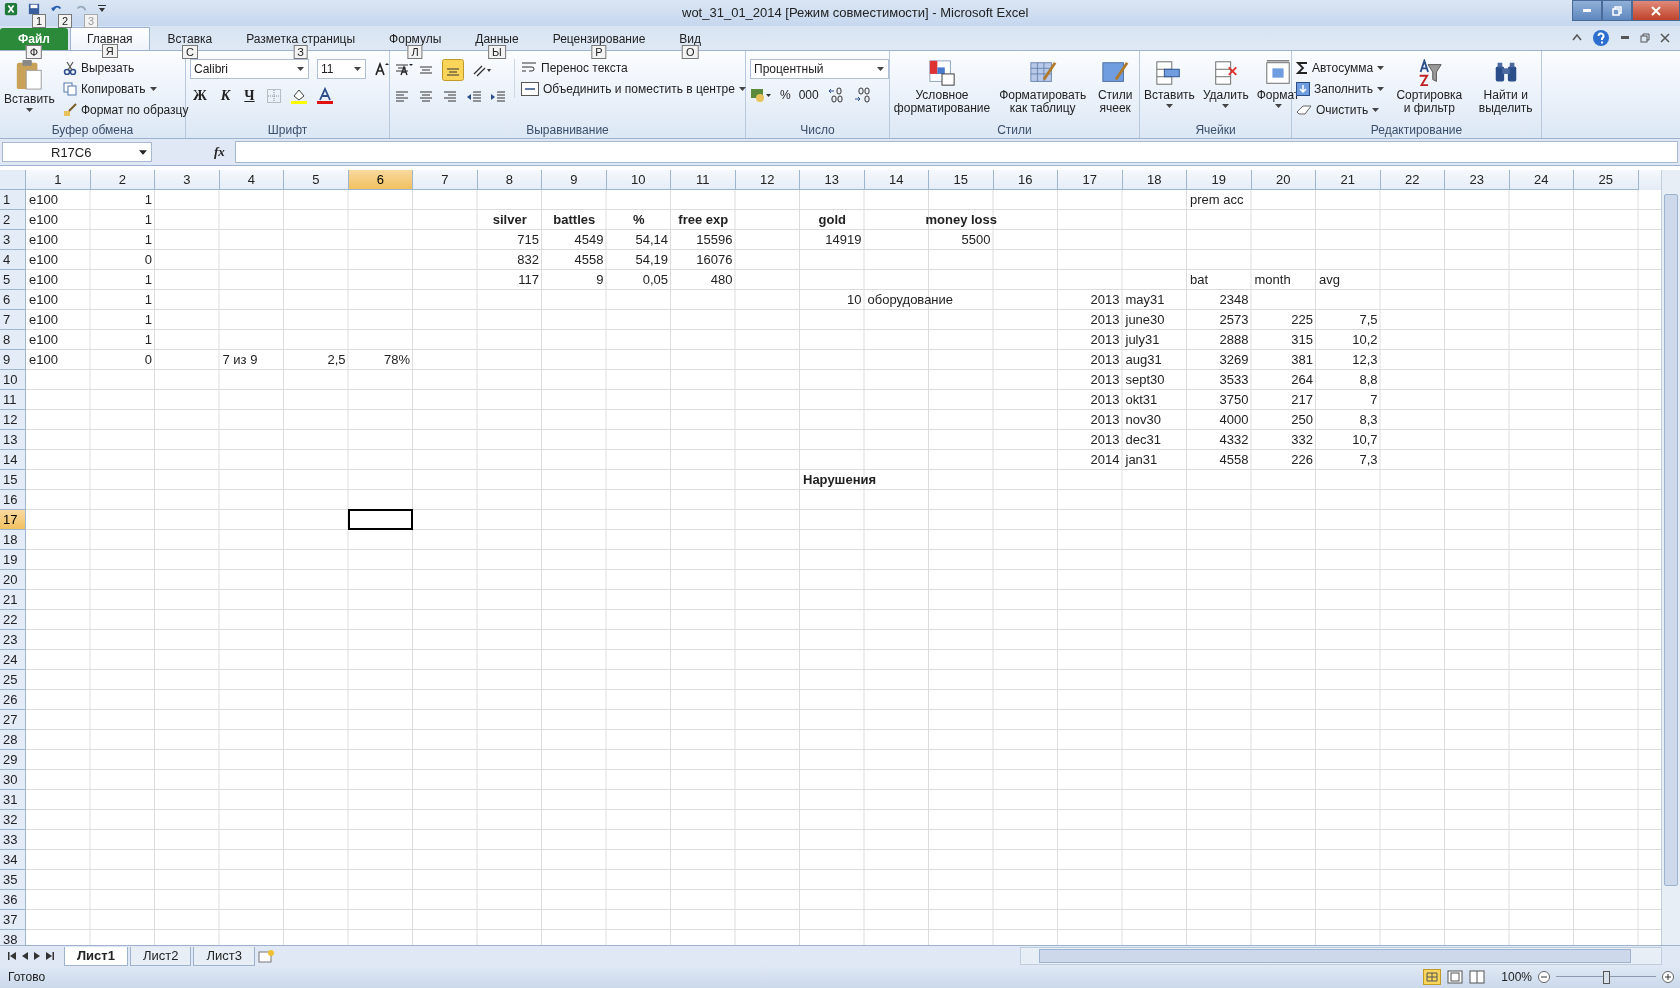 This screenshot has width=1680, height=988. I want to click on row-header: 21, so click(13, 600).